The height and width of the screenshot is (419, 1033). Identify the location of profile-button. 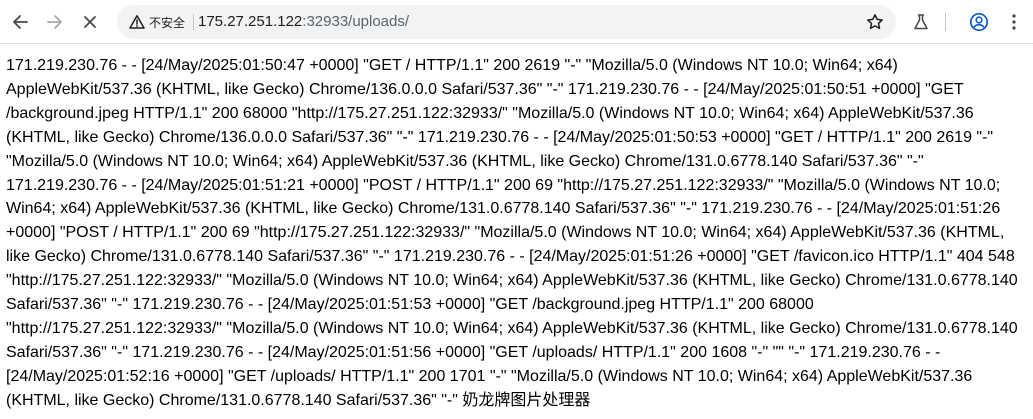
(979, 22).